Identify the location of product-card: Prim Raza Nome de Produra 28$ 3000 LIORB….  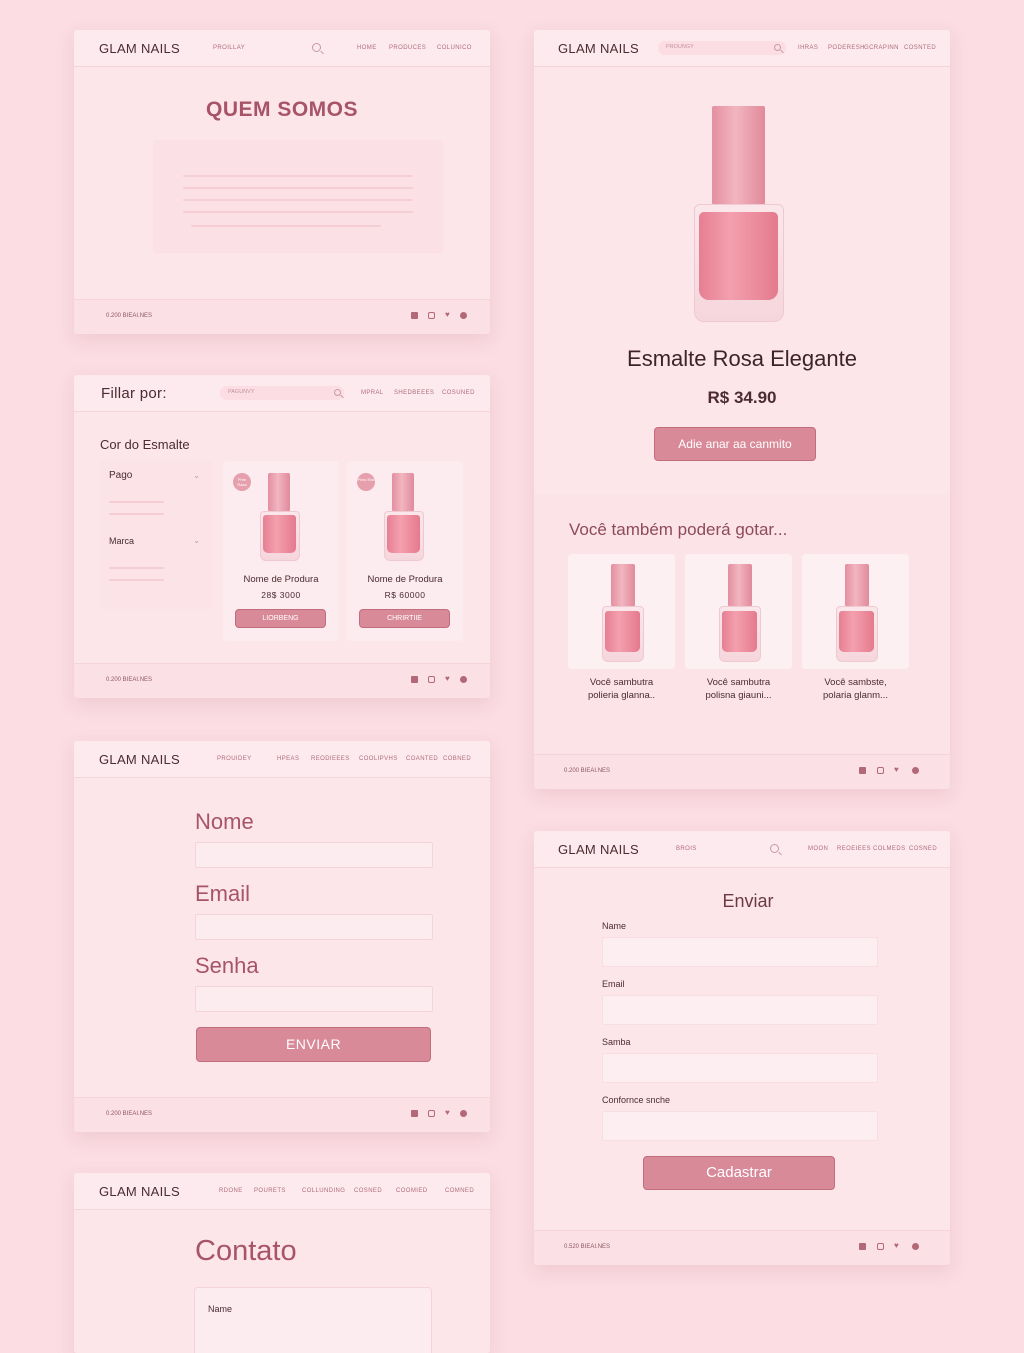
(281, 551).